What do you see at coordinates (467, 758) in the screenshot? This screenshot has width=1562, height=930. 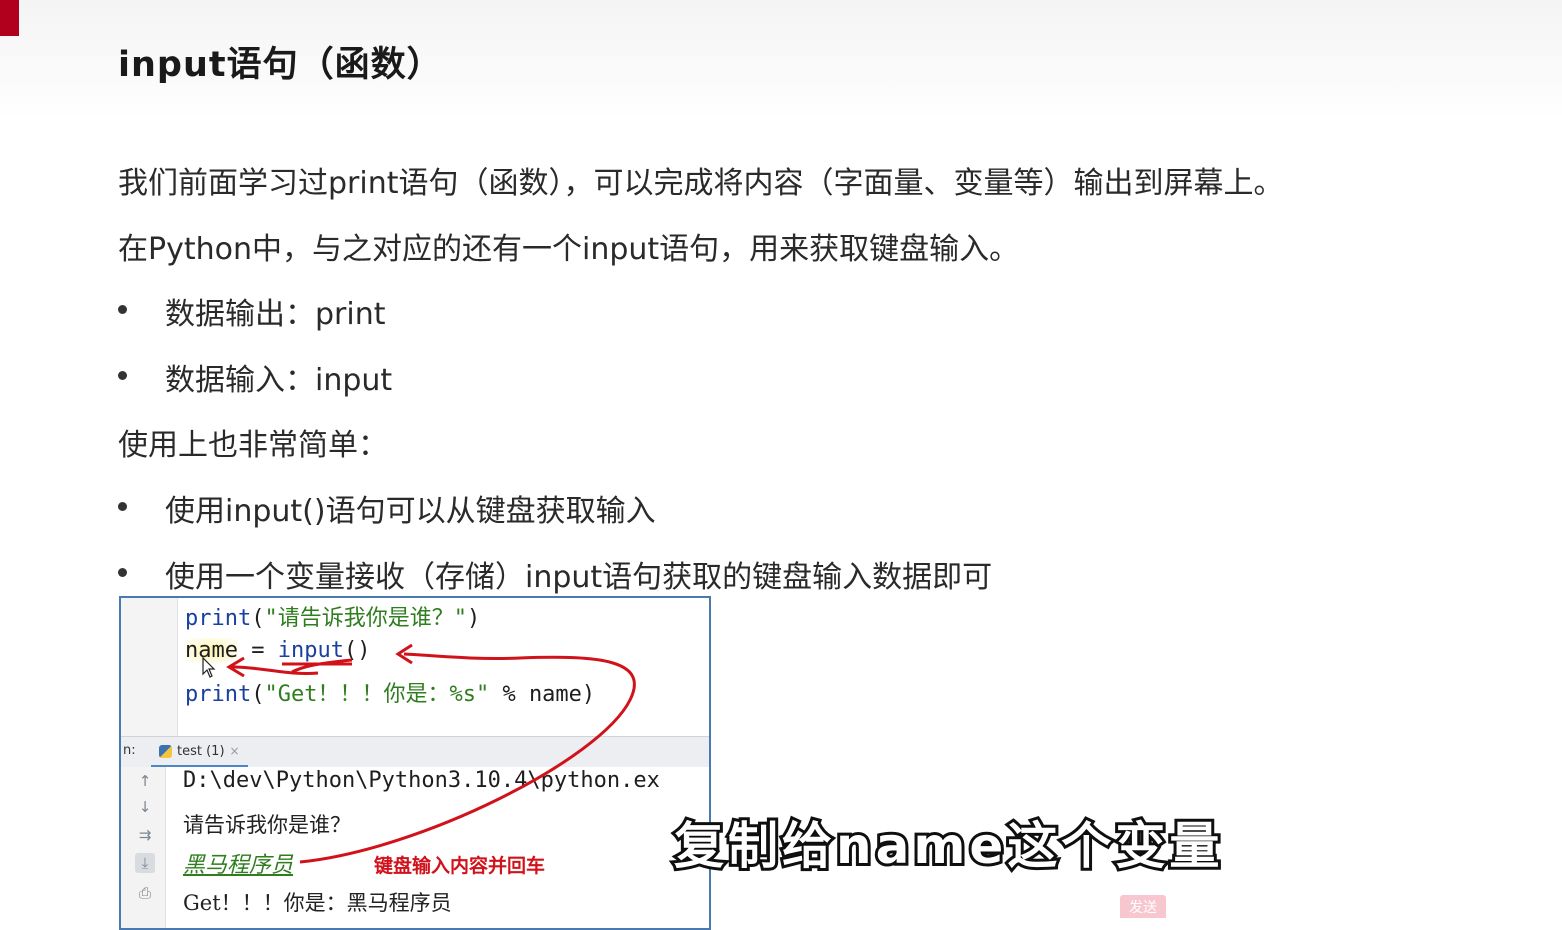 I see `flow-arrow-curve` at bounding box center [467, 758].